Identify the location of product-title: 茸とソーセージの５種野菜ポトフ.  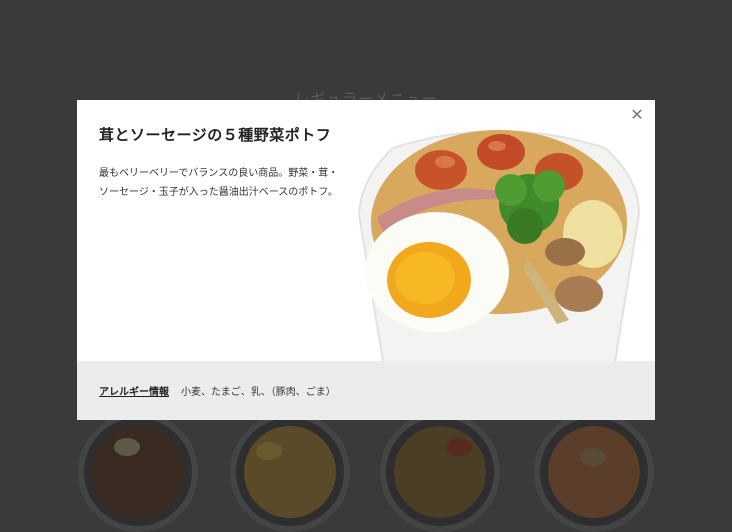
(215, 135).